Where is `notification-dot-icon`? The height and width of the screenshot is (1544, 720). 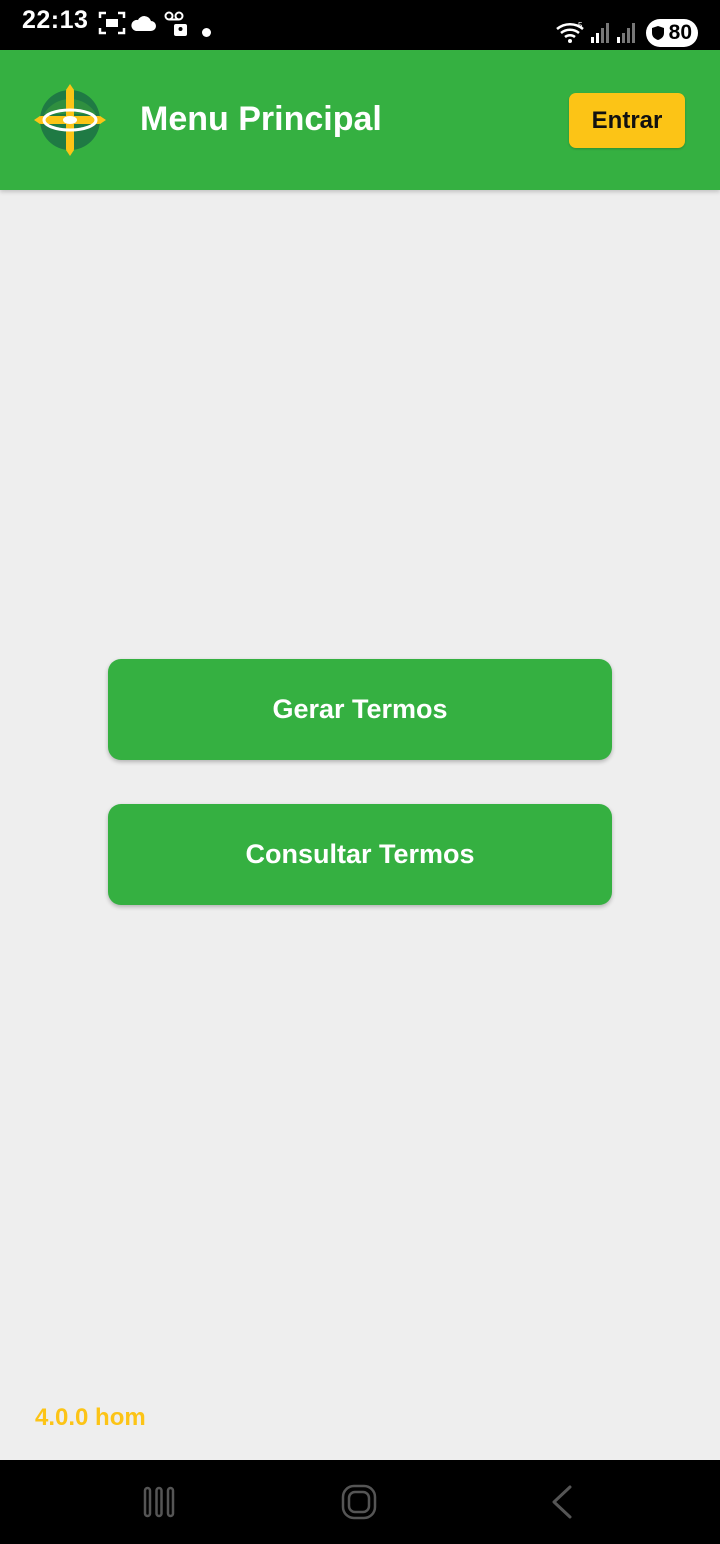 notification-dot-icon is located at coordinates (206, 32).